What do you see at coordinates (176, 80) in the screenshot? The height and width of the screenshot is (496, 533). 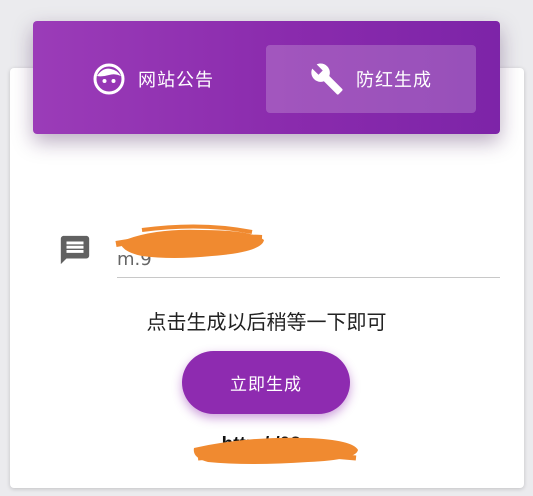 I see `tab-announcement-label: 网站公告` at bounding box center [176, 80].